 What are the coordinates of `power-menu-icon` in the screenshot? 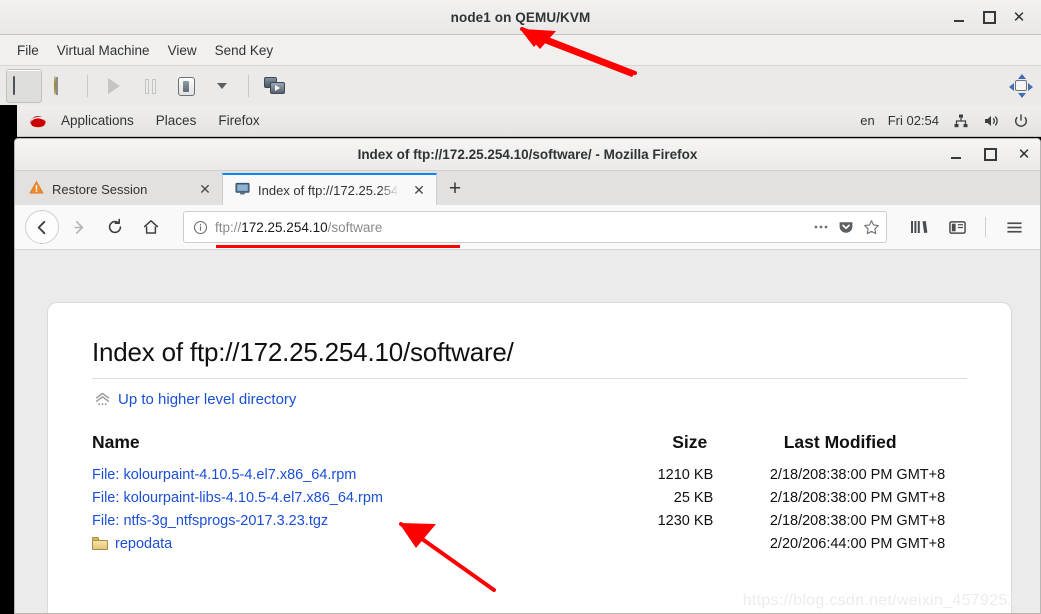 It's located at (1020, 120).